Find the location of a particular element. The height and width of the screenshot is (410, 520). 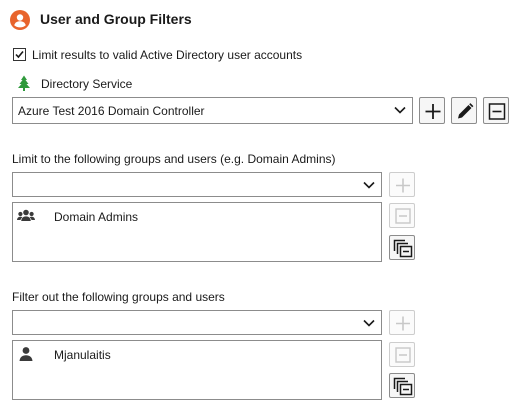

exclude-list: Mjanulaitis is located at coordinates (197, 370).